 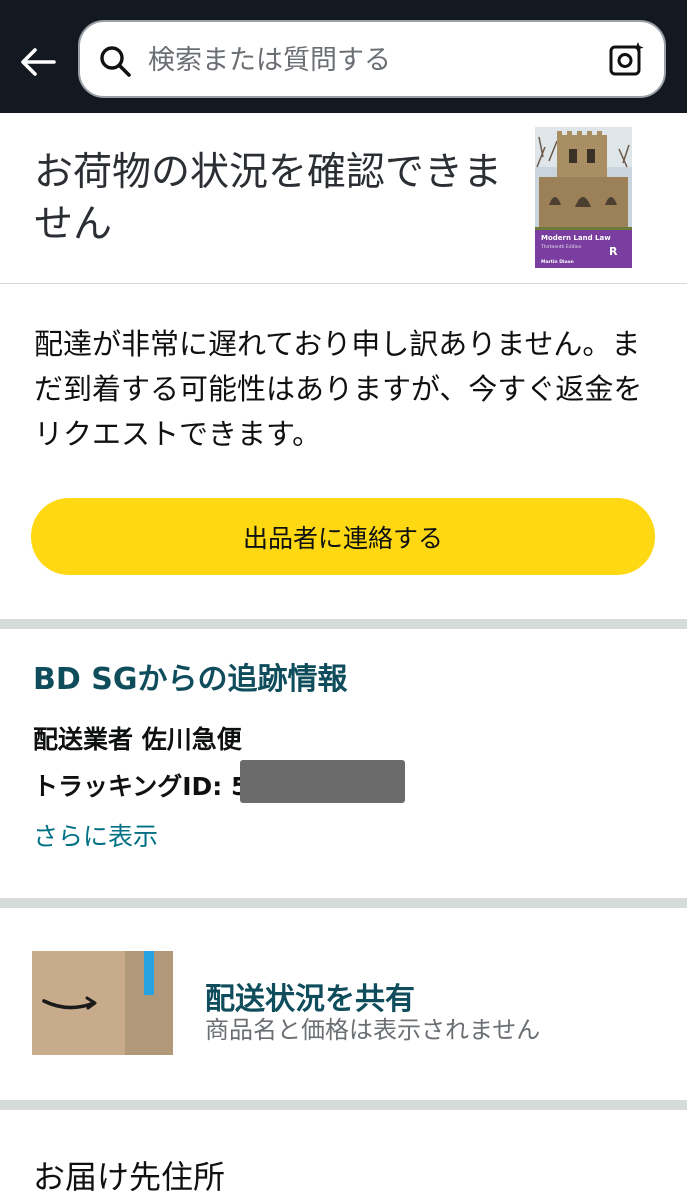 I want to click on status-title: お荷物の状況を確認できません, so click(x=268, y=198).